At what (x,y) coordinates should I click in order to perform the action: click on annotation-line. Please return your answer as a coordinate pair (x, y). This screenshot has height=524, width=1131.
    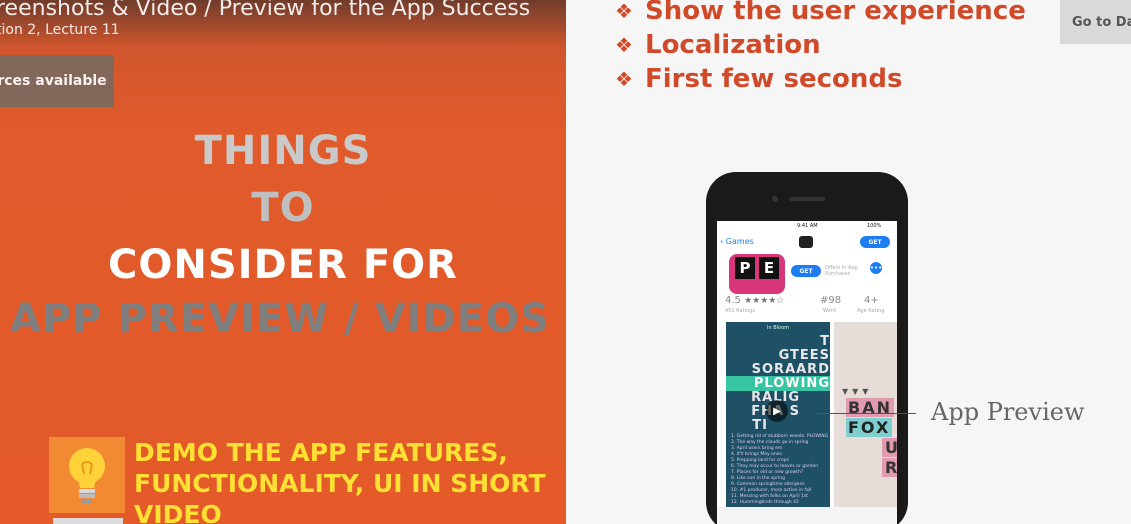
    Looking at the image, I should click on (866, 413).